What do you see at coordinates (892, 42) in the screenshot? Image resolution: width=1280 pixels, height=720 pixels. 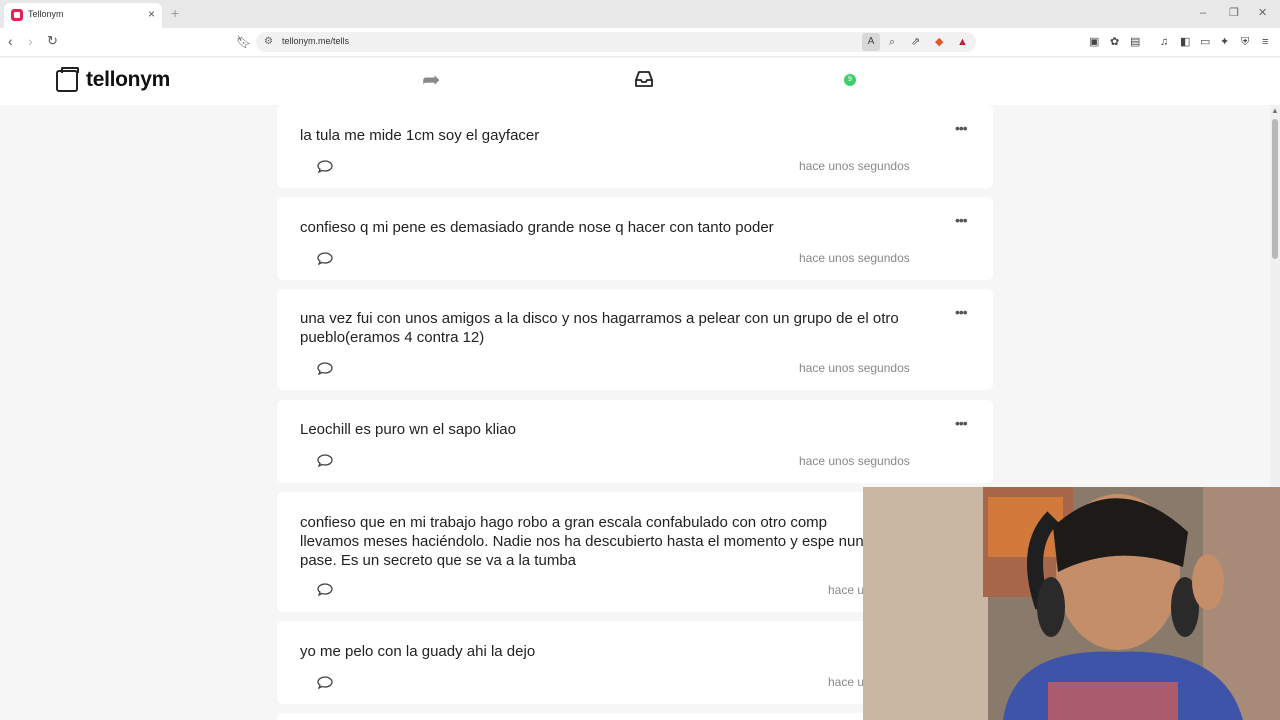 I see `zoom-icon: ⌕` at bounding box center [892, 42].